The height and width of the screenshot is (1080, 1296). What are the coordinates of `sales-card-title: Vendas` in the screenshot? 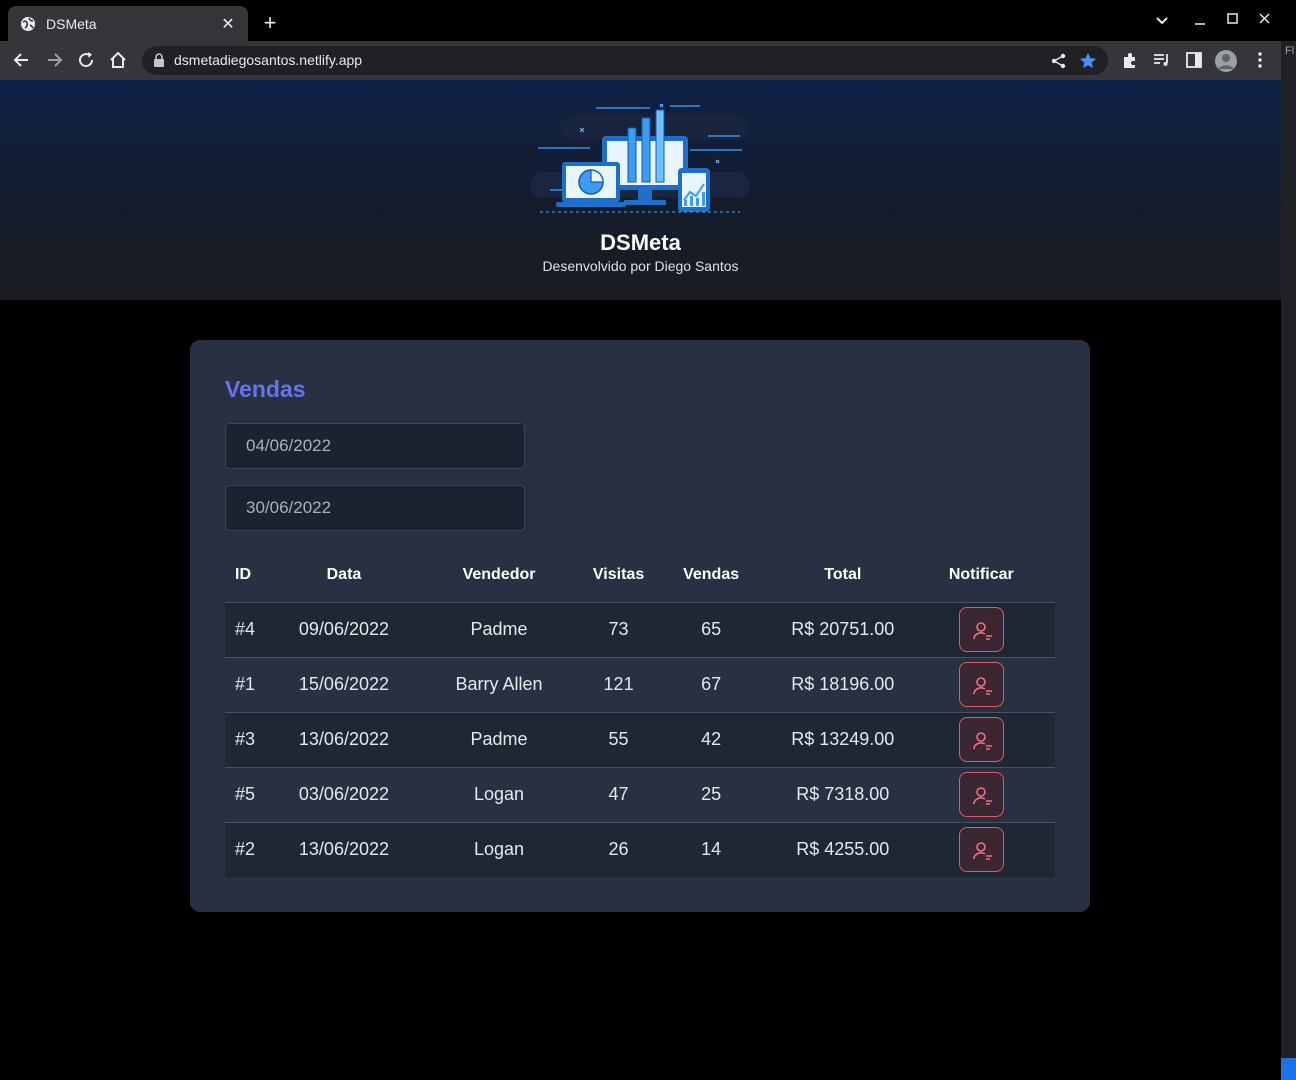 It's located at (265, 389).